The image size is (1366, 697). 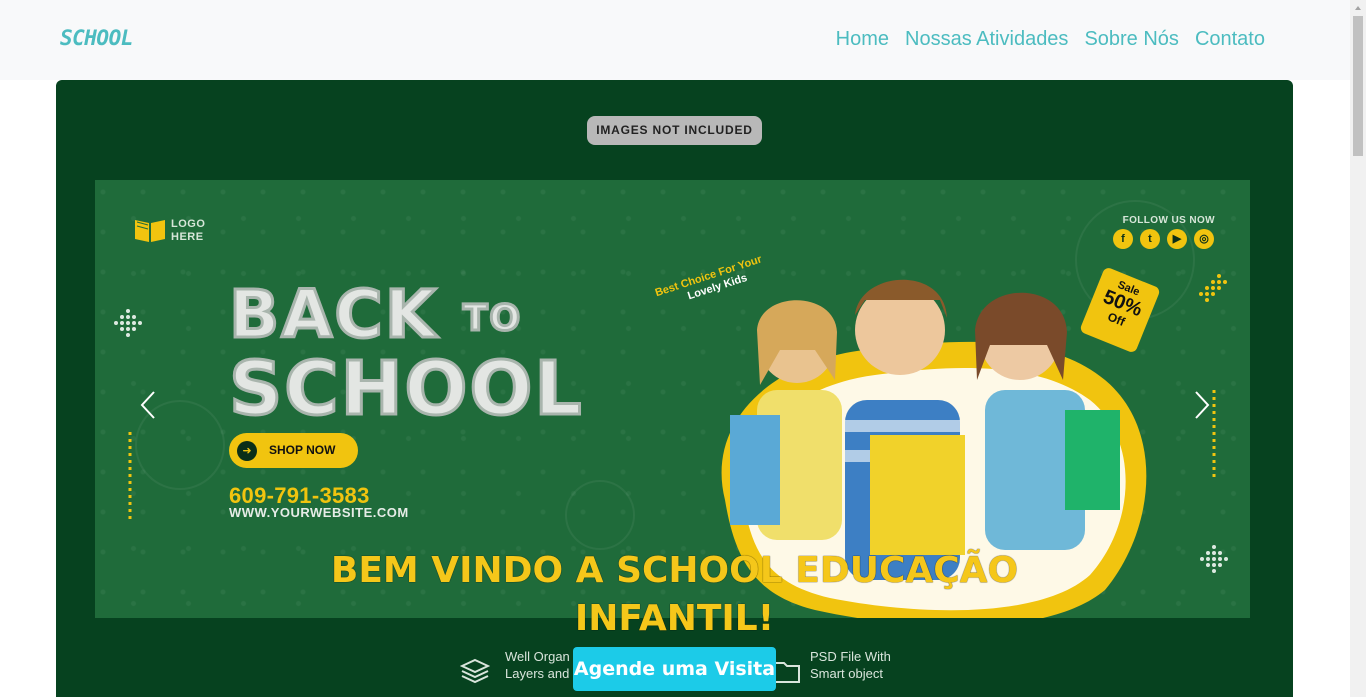 What do you see at coordinates (375, 314) in the screenshot?
I see `title-line-1: BACK TO` at bounding box center [375, 314].